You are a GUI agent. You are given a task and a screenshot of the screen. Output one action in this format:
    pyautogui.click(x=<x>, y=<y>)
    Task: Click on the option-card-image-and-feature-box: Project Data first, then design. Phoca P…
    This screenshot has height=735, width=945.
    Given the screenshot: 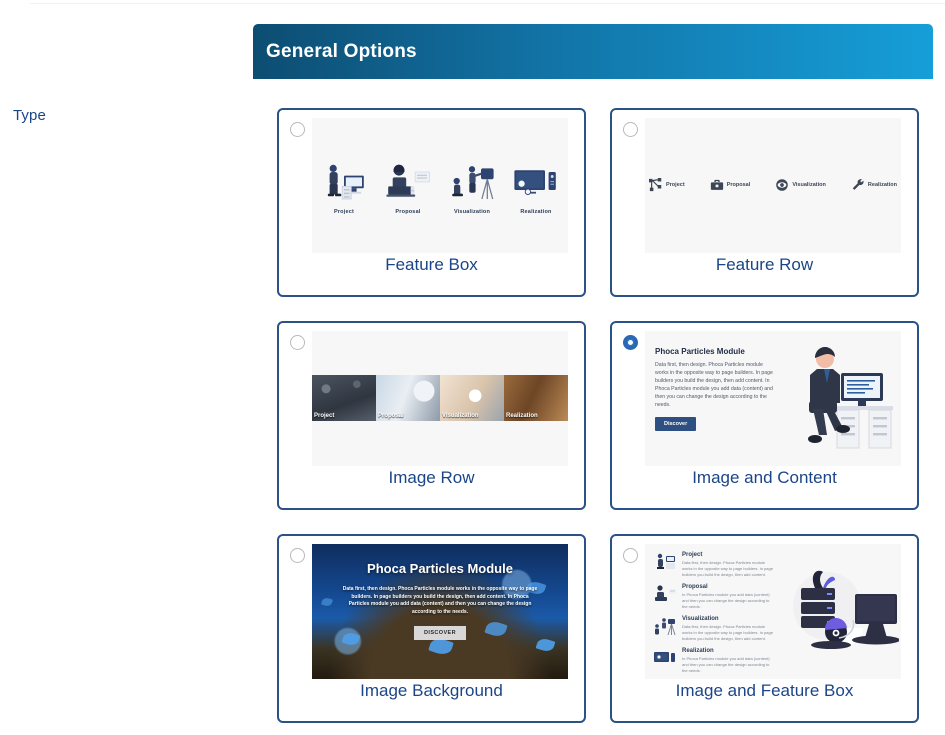 What is the action you would take?
    pyautogui.click(x=764, y=628)
    